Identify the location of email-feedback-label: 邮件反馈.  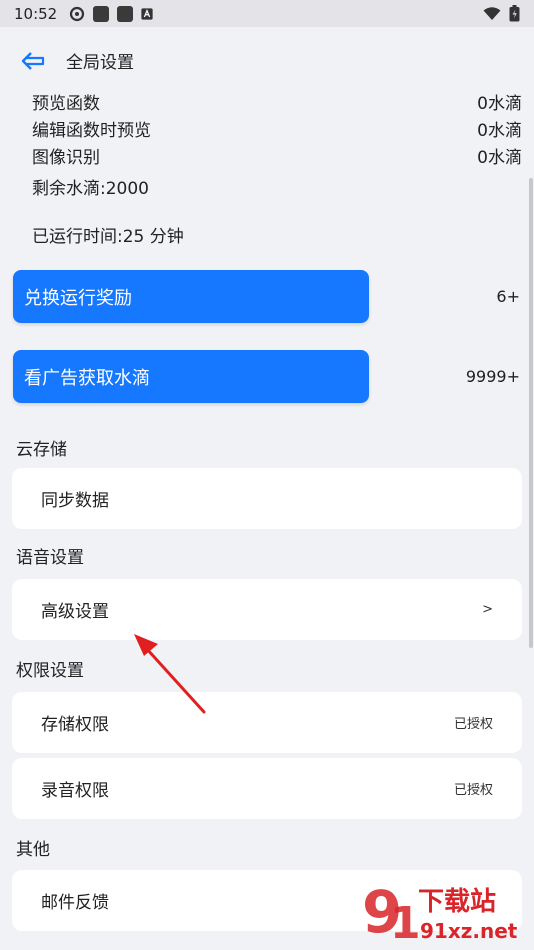
(75, 903).